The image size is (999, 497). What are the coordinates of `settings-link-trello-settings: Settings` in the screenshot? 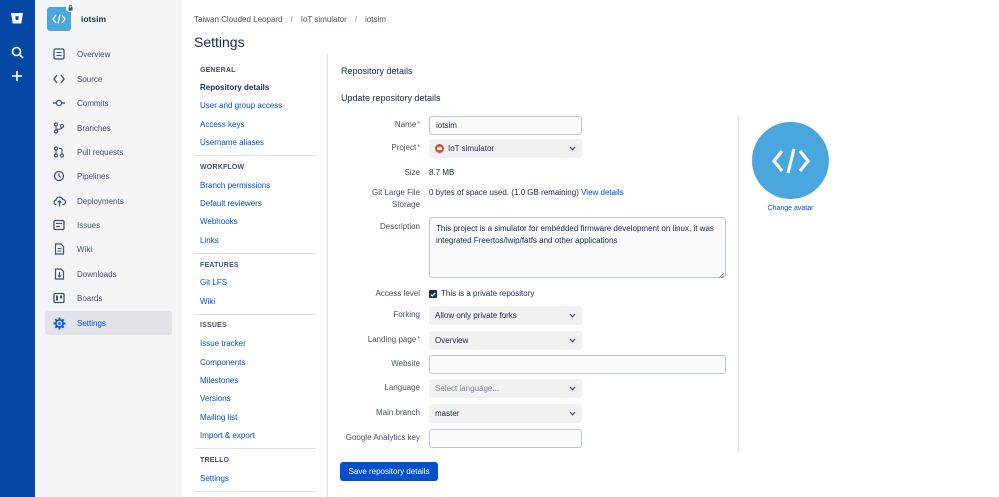 It's located at (214, 478).